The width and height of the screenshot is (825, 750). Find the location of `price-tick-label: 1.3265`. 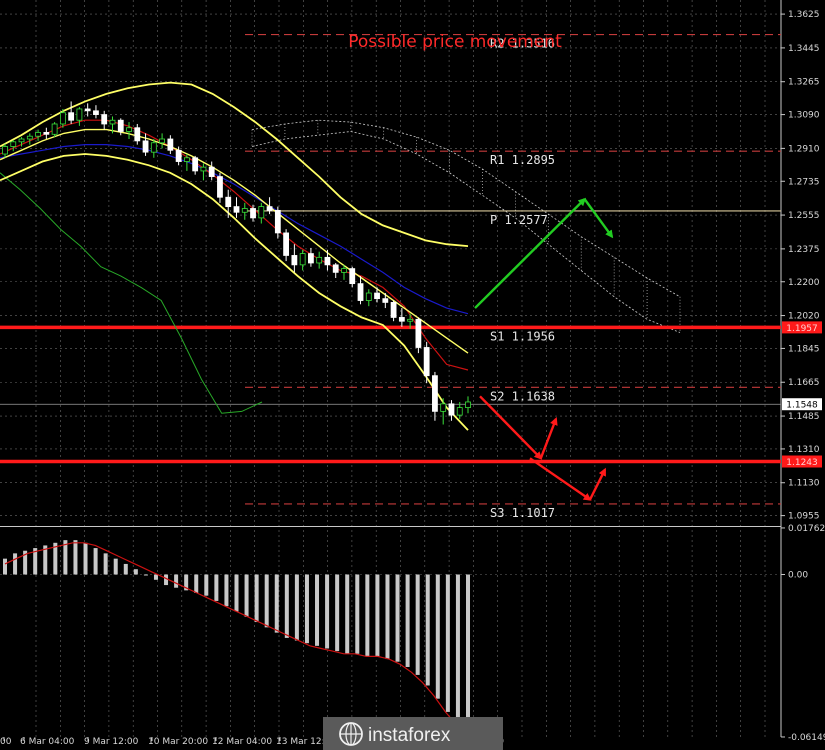

price-tick-label: 1.3265 is located at coordinates (804, 83).